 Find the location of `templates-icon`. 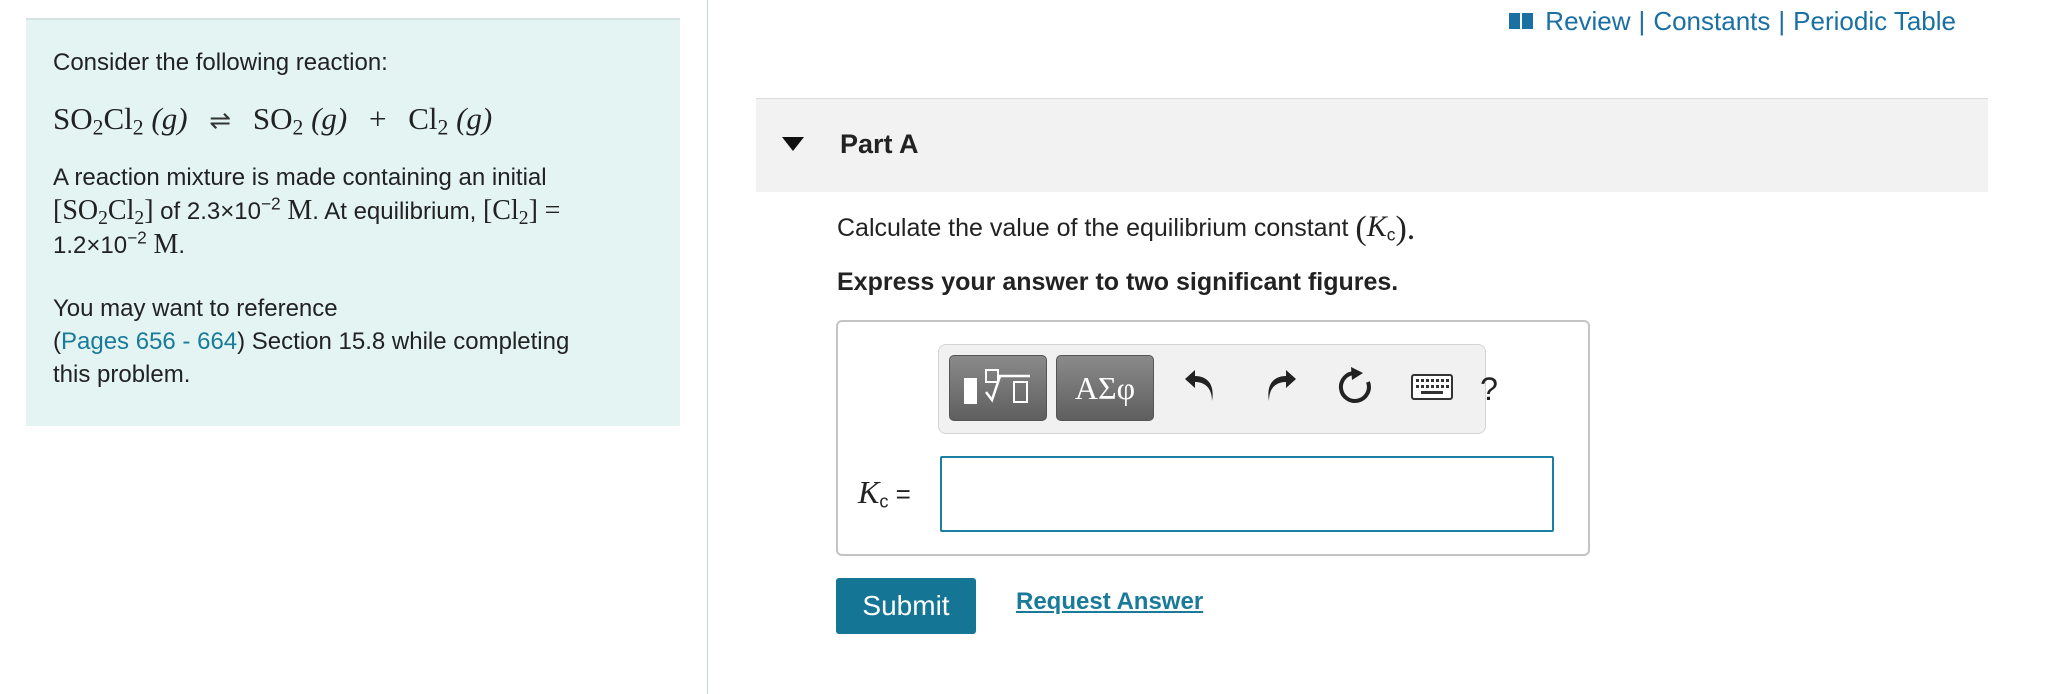

templates-icon is located at coordinates (997, 386).